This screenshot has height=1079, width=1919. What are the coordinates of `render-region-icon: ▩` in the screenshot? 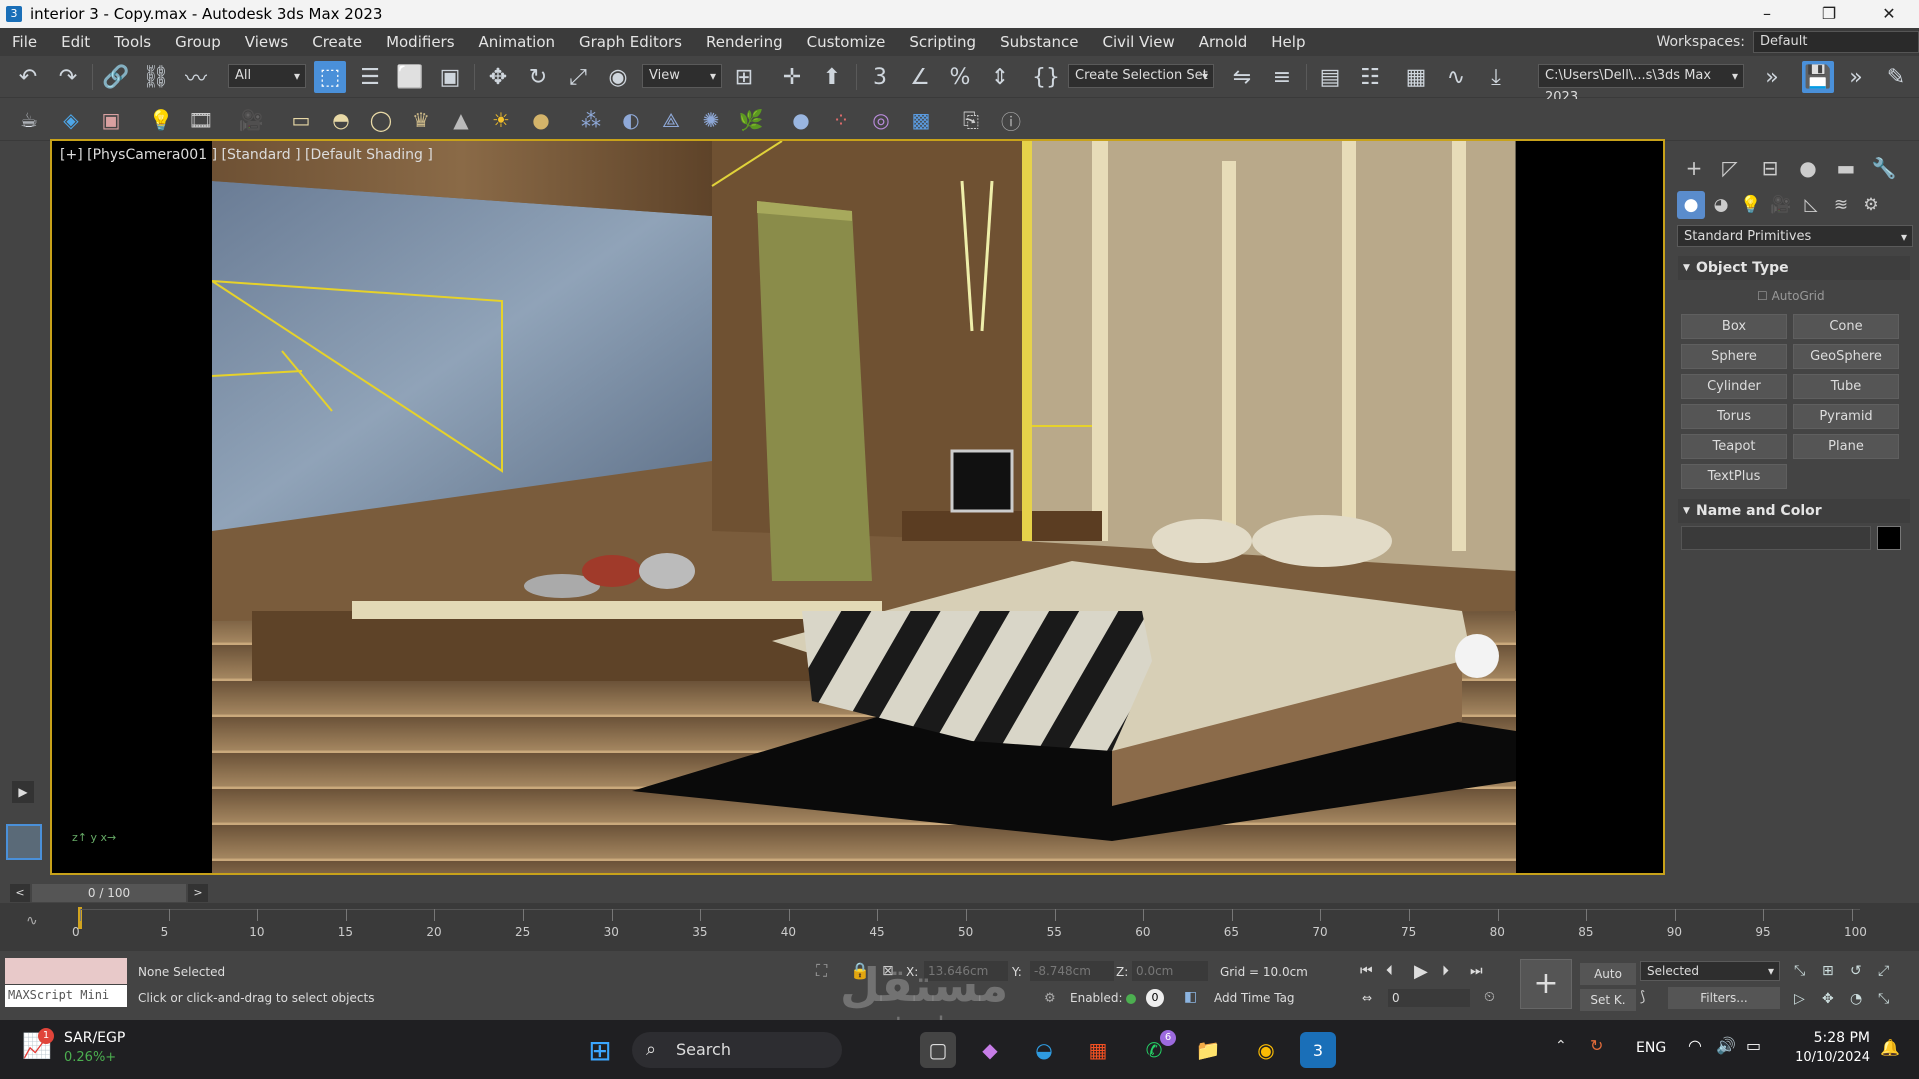 It's located at (921, 120).